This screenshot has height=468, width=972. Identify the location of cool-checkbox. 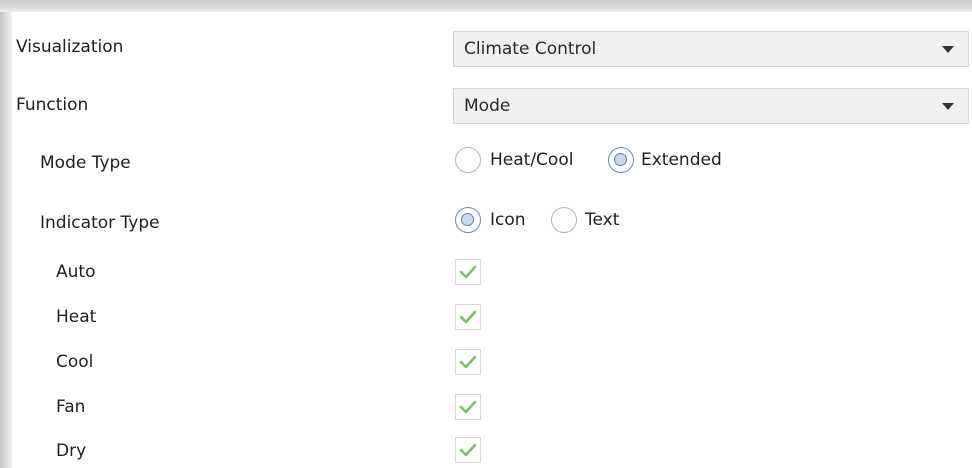
(468, 362).